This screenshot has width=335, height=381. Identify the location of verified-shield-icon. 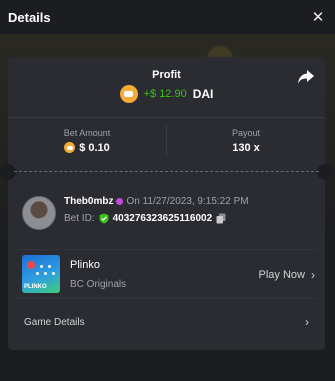
(104, 218).